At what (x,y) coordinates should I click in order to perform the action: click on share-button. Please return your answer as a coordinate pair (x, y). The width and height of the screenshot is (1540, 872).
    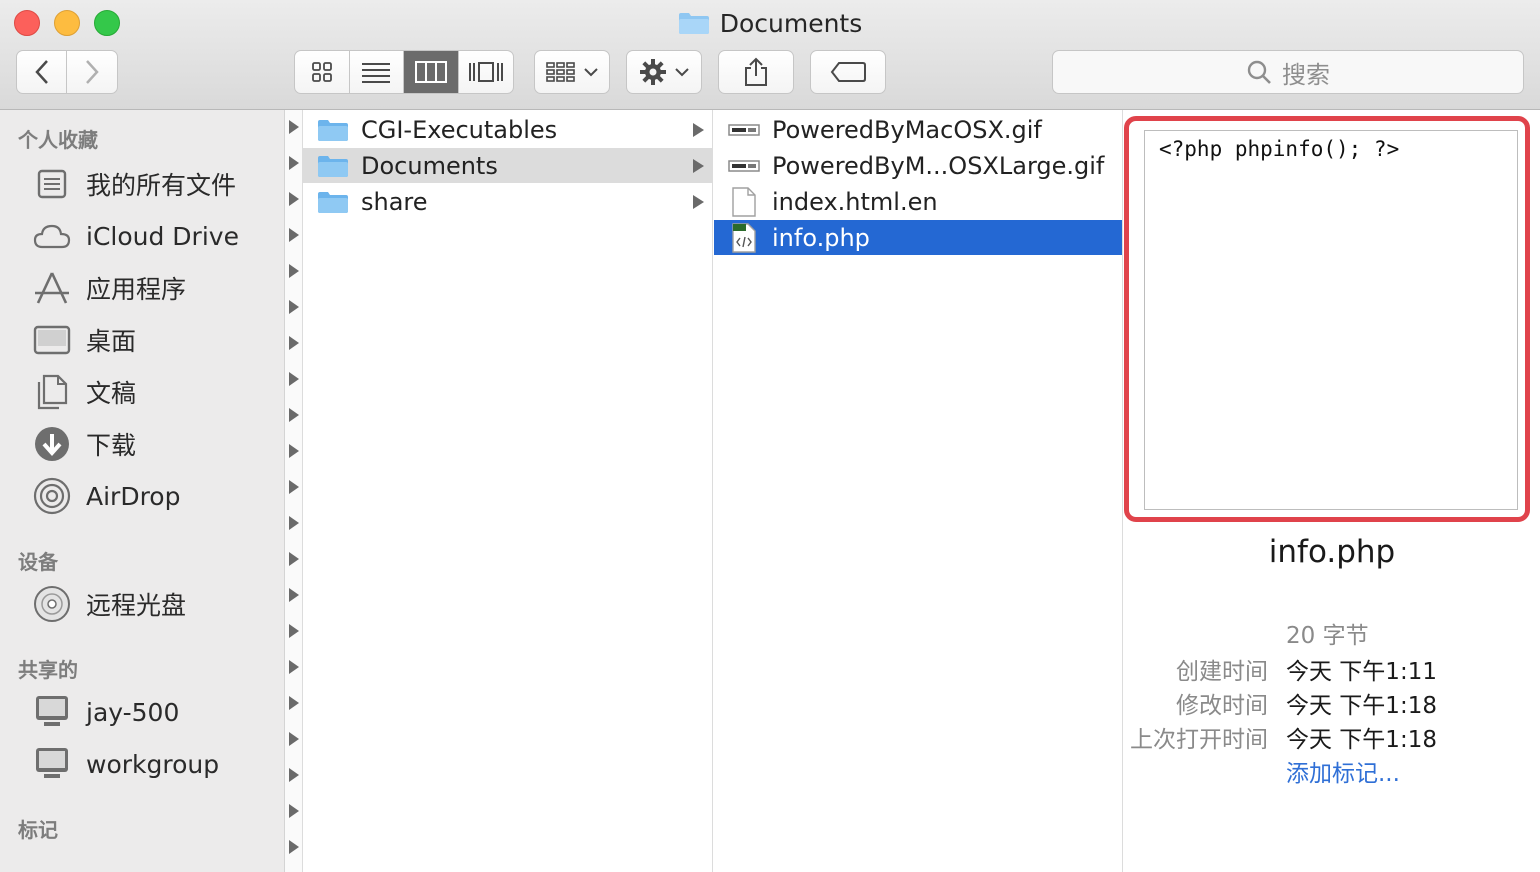
    Looking at the image, I should click on (756, 72).